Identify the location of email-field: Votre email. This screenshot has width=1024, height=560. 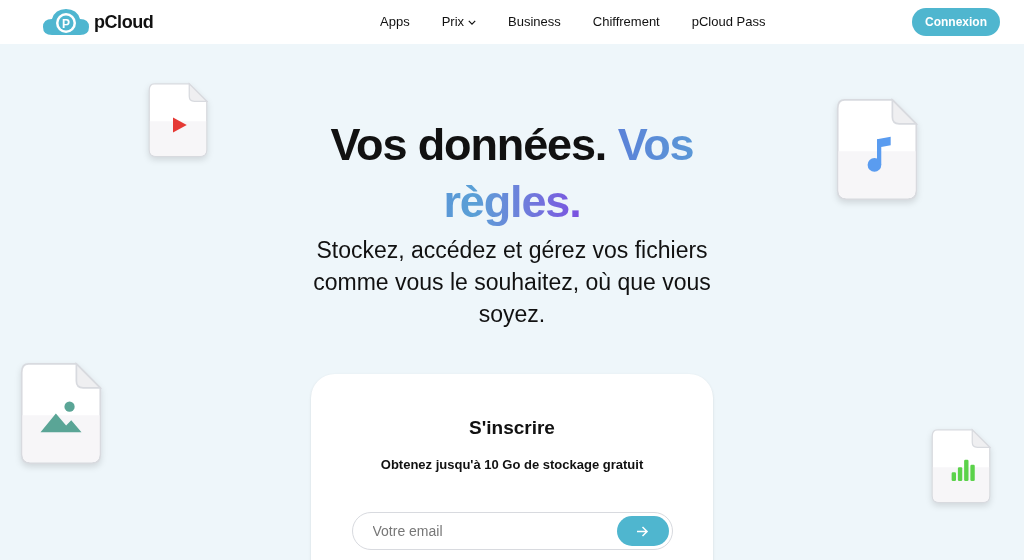
(494, 531).